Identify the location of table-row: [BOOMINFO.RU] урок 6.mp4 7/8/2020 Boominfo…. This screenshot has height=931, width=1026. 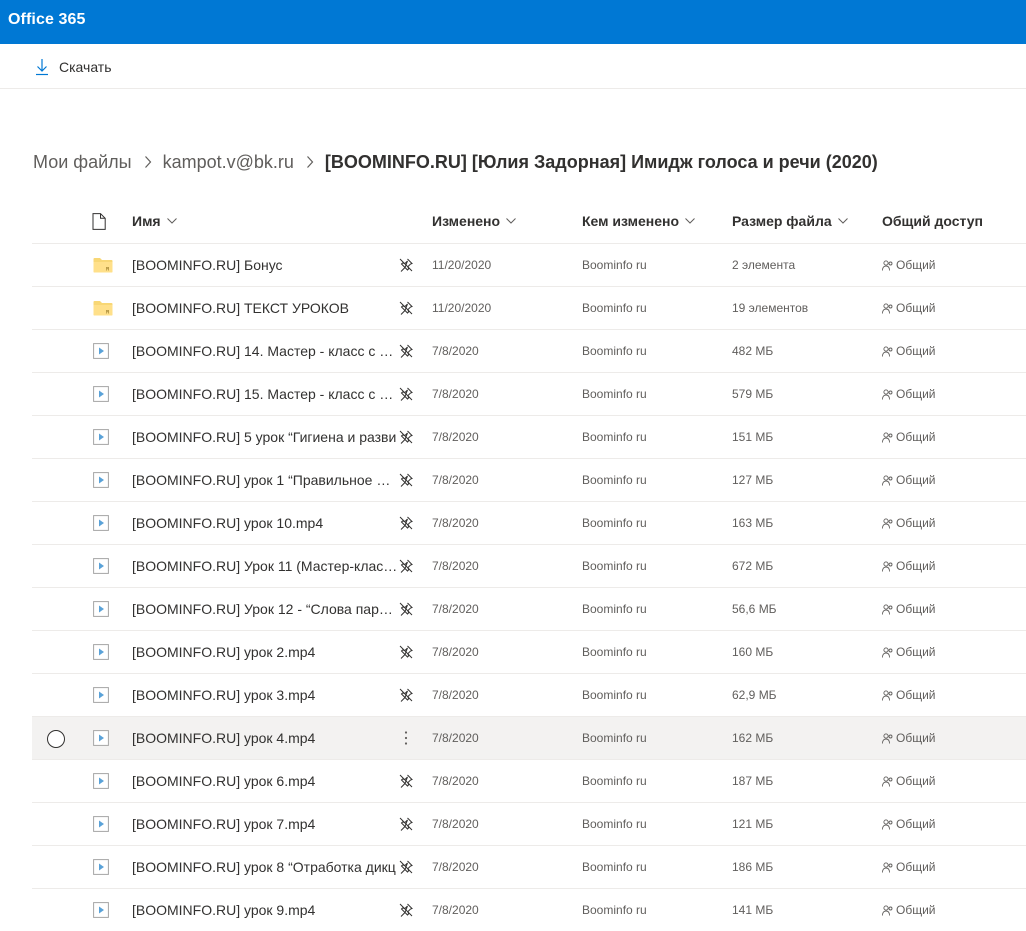
(529, 781).